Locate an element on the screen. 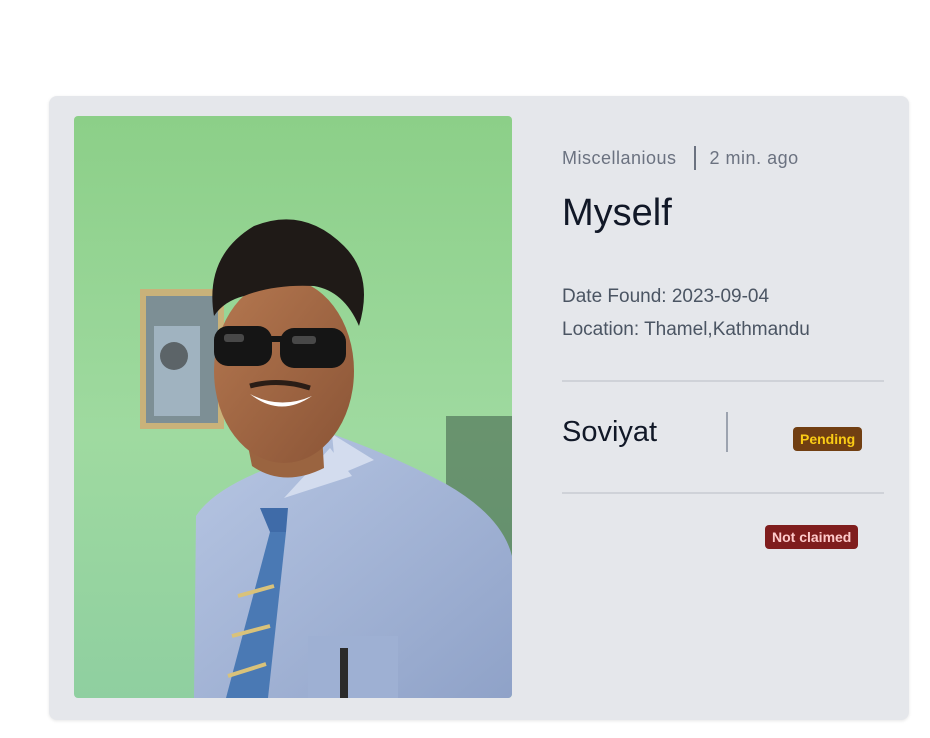  divider-top is located at coordinates (723, 381).